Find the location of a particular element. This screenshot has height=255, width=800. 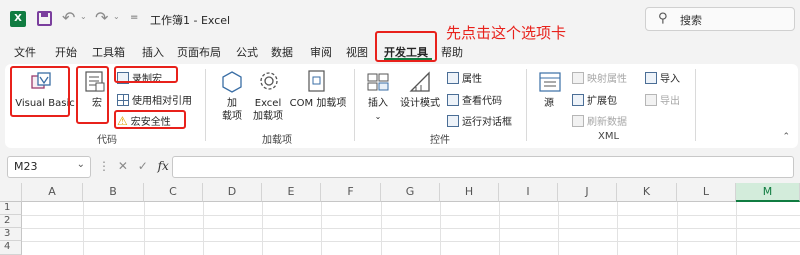

column-header-selected: M is located at coordinates (768, 192).